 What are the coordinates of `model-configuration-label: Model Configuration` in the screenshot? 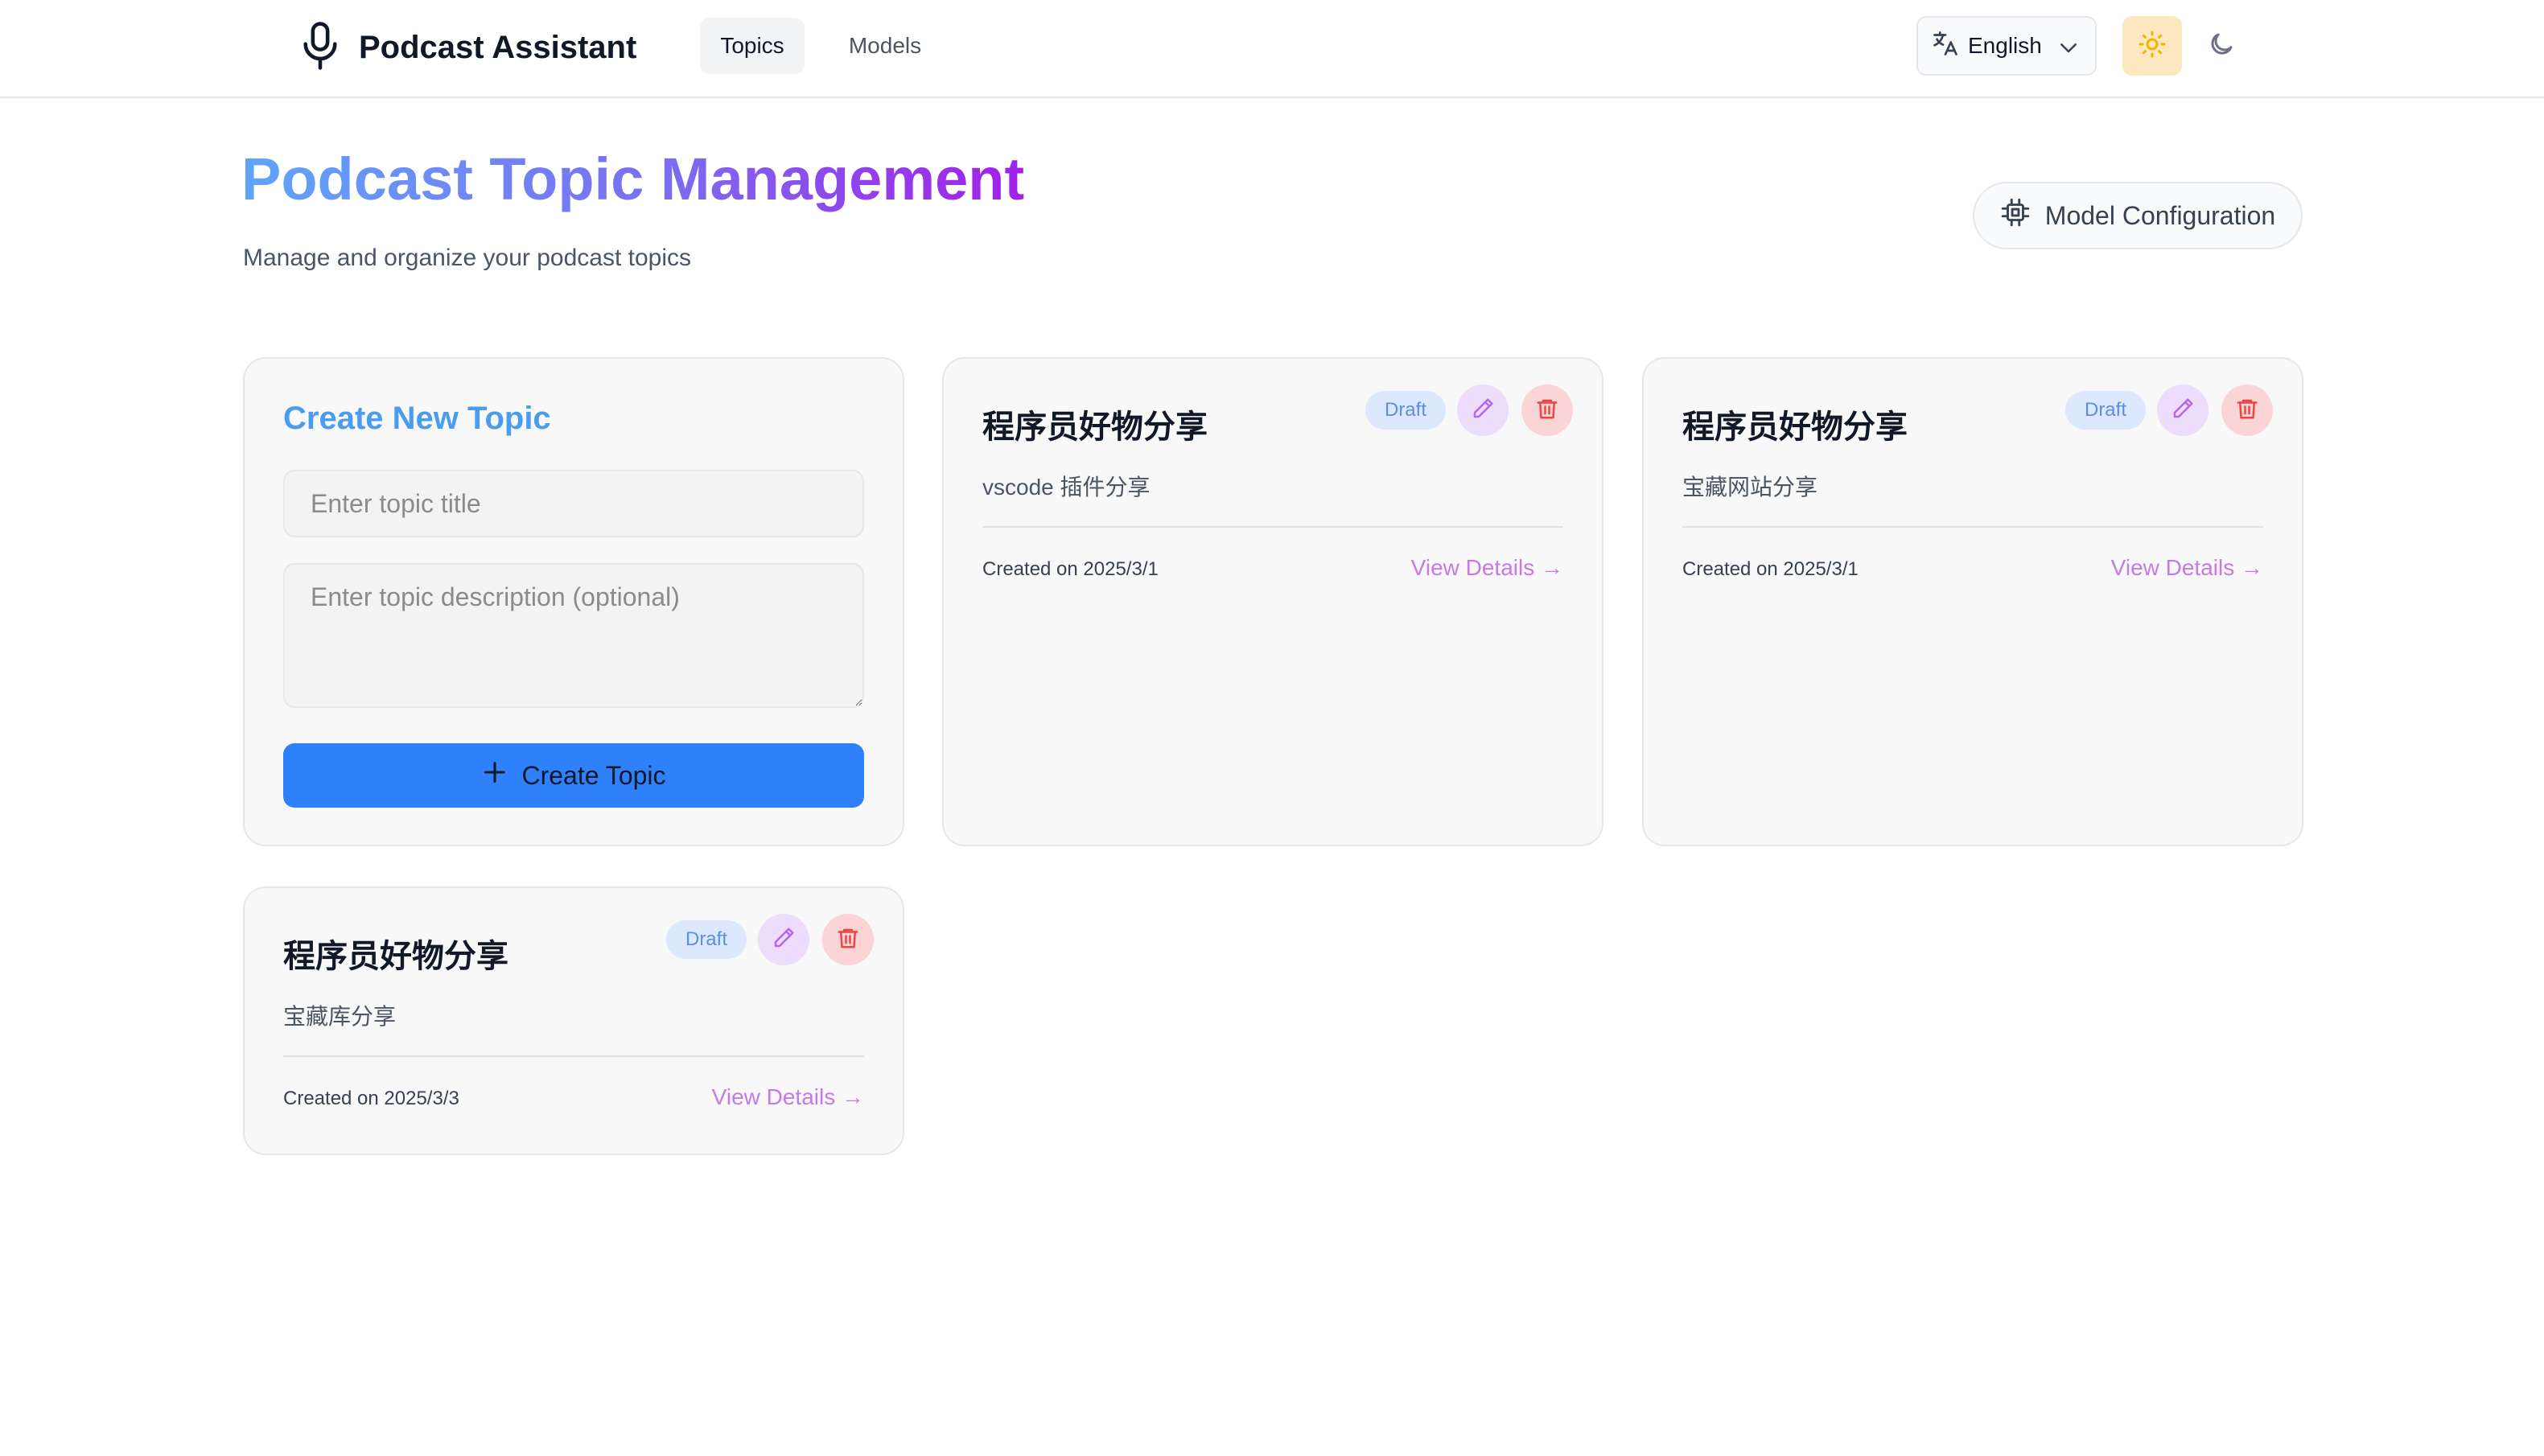 It's located at (2160, 215).